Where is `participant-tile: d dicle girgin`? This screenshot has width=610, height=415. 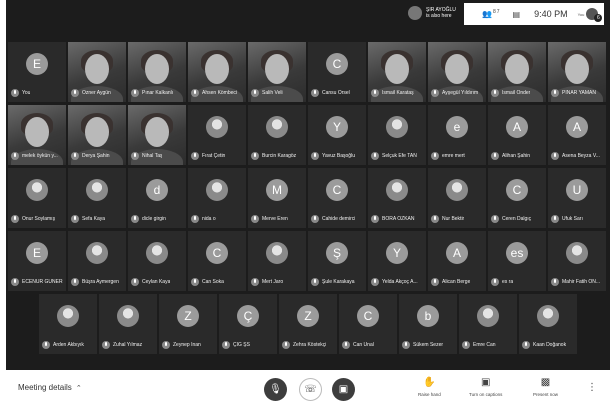 participant-tile: d dicle girgin is located at coordinates (157, 198).